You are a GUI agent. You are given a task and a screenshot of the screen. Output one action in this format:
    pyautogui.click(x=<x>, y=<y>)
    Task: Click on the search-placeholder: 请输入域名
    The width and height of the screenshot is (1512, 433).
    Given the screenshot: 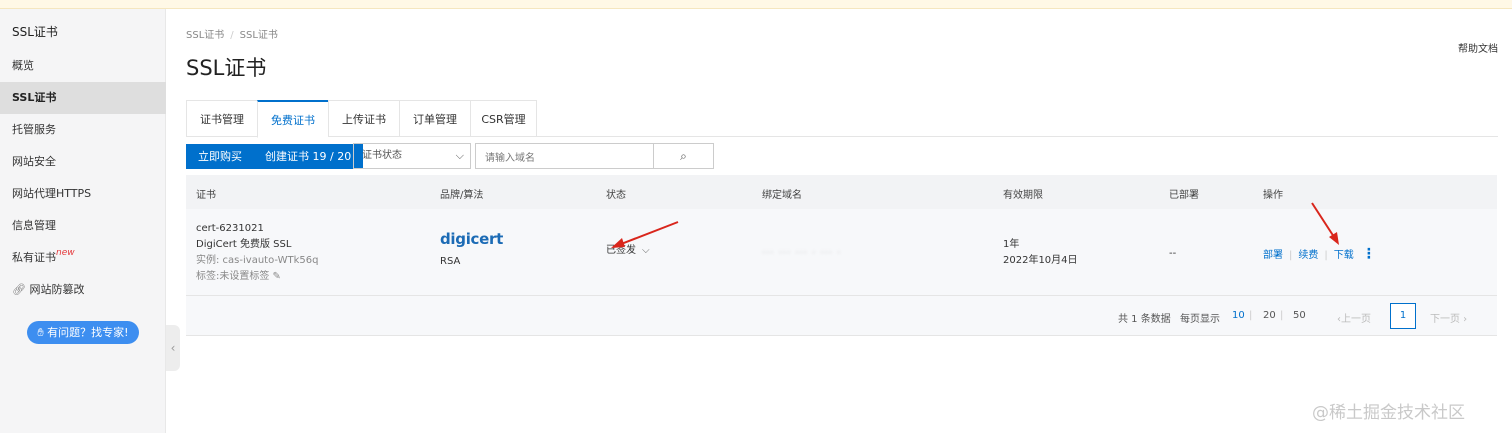 What is the action you would take?
    pyautogui.click(x=510, y=158)
    